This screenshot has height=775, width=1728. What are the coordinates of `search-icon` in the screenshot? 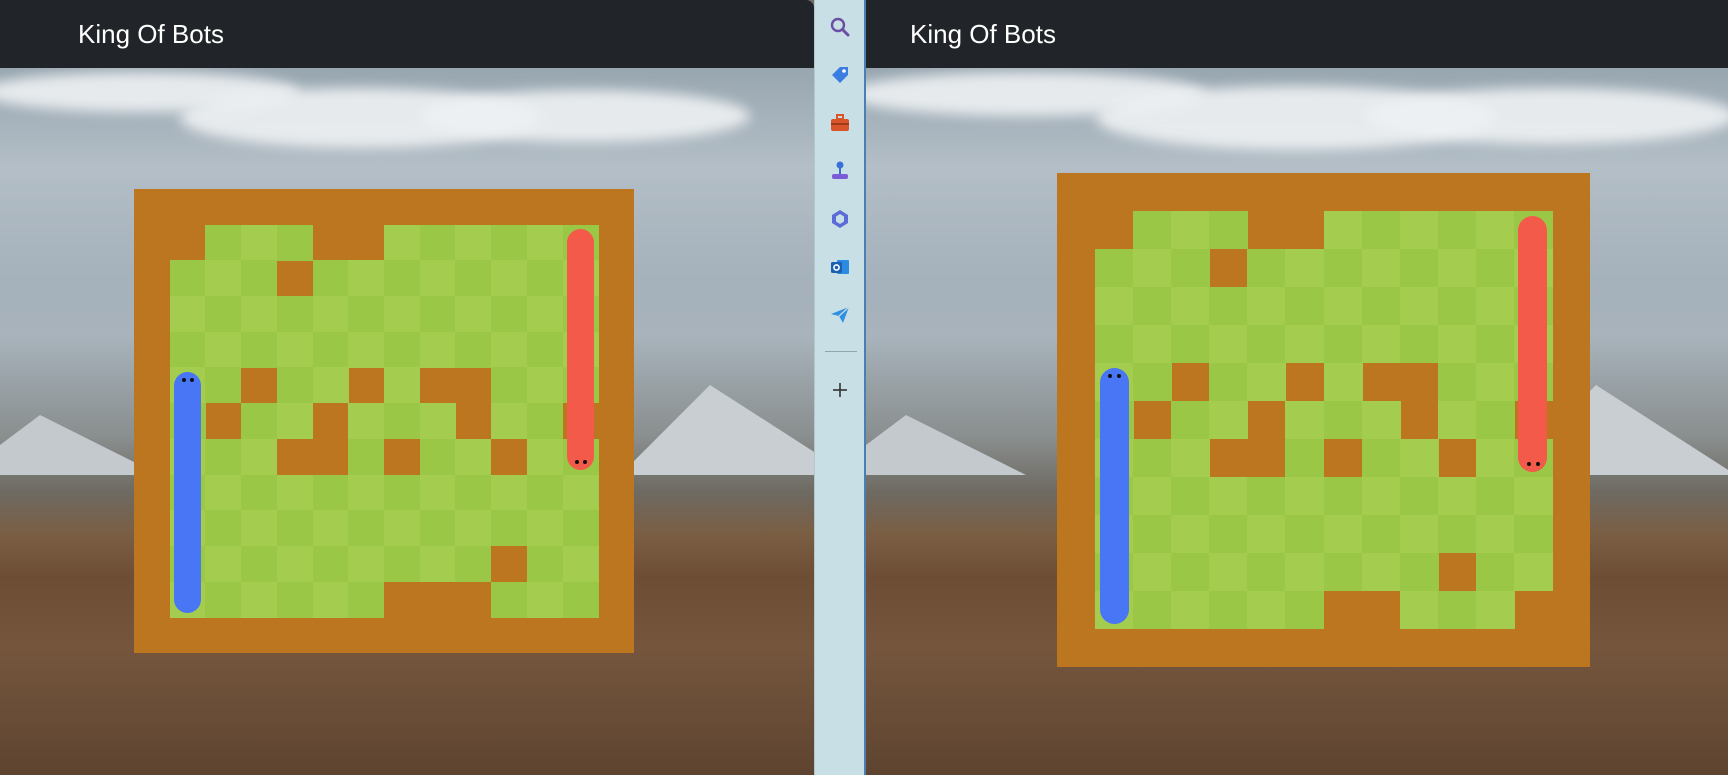 It's located at (840, 27).